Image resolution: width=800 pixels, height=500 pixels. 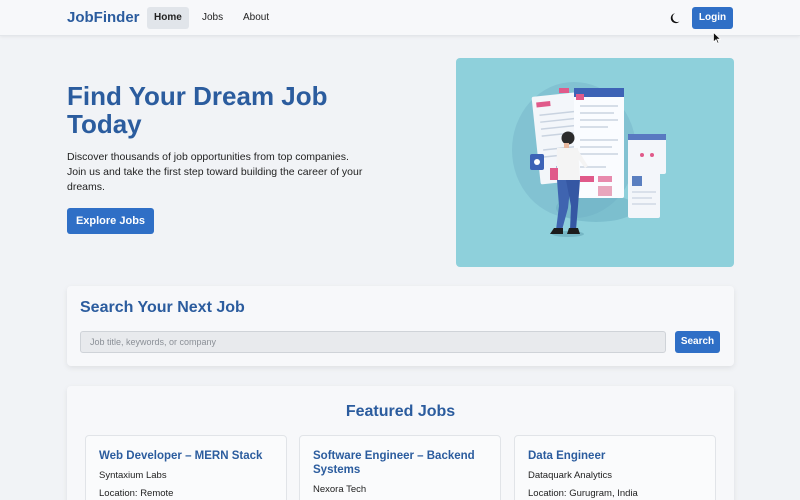 I want to click on featured-jobs-title: Featured Jobs, so click(x=400, y=411).